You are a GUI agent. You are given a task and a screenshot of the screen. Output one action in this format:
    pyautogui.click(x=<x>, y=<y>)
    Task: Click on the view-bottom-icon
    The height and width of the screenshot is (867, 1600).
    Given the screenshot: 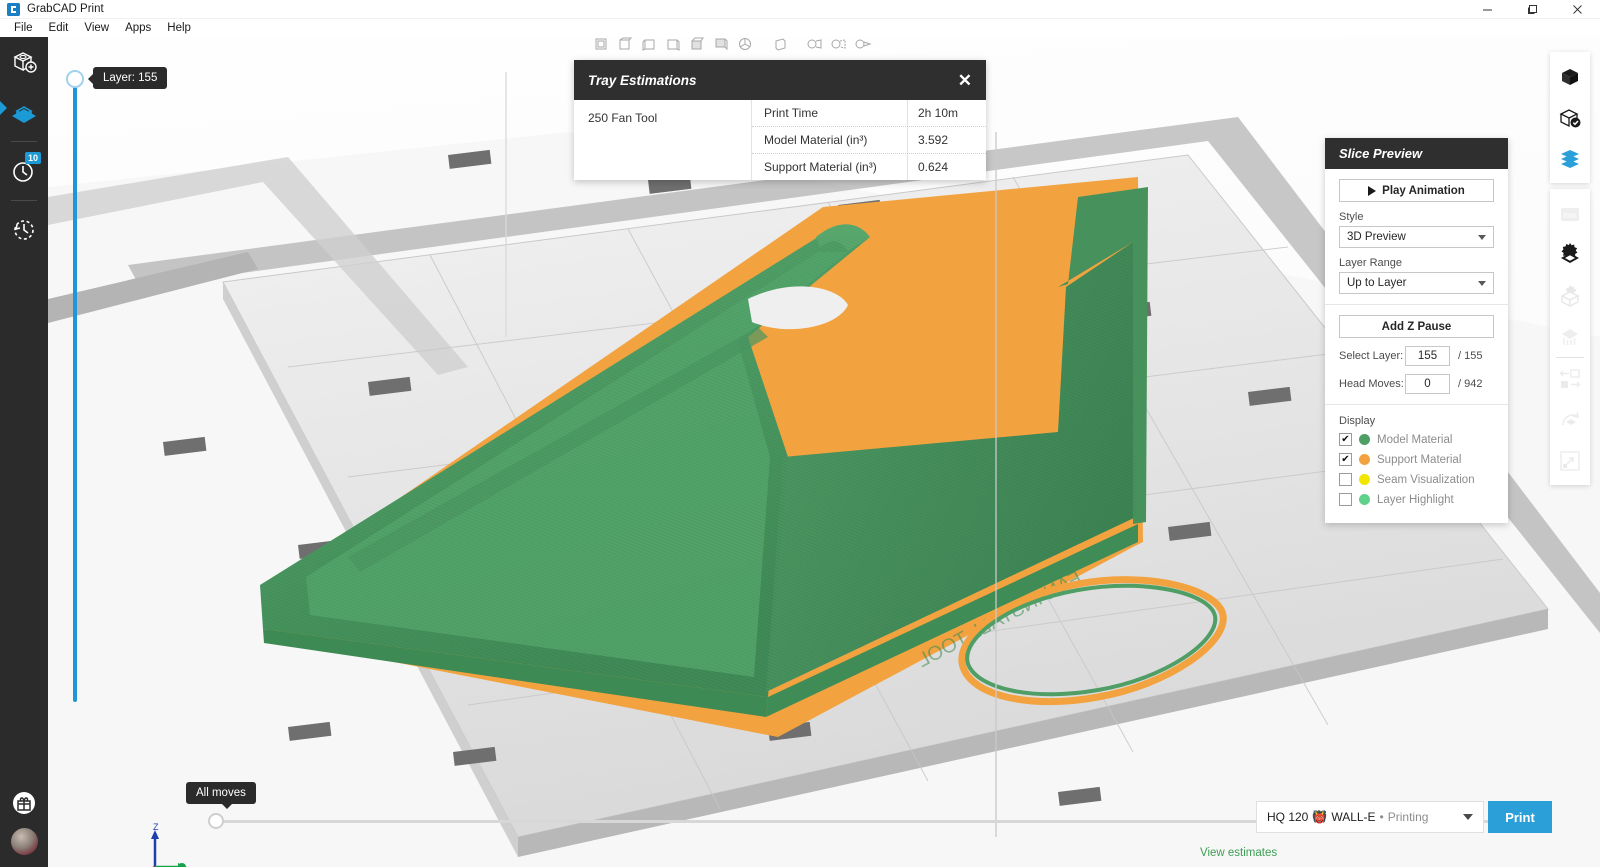 What is the action you would take?
    pyautogui.click(x=721, y=44)
    